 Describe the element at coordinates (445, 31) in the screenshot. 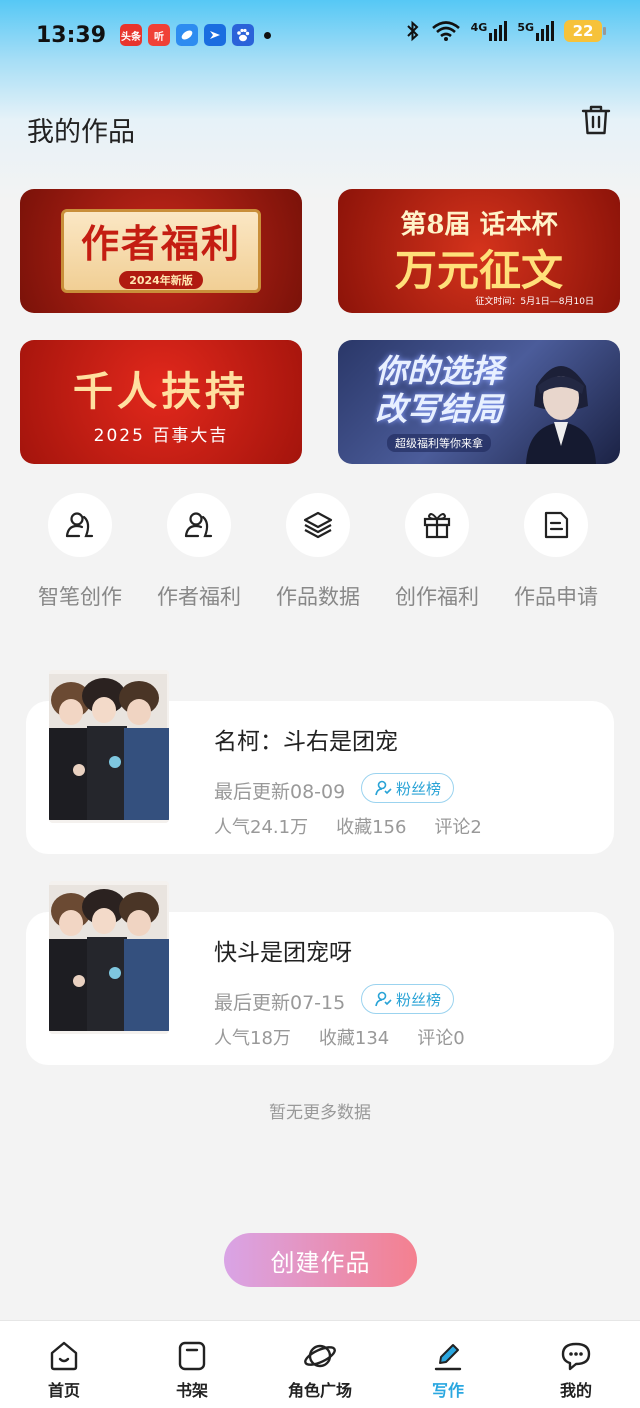

I see `wifi-icon` at that location.